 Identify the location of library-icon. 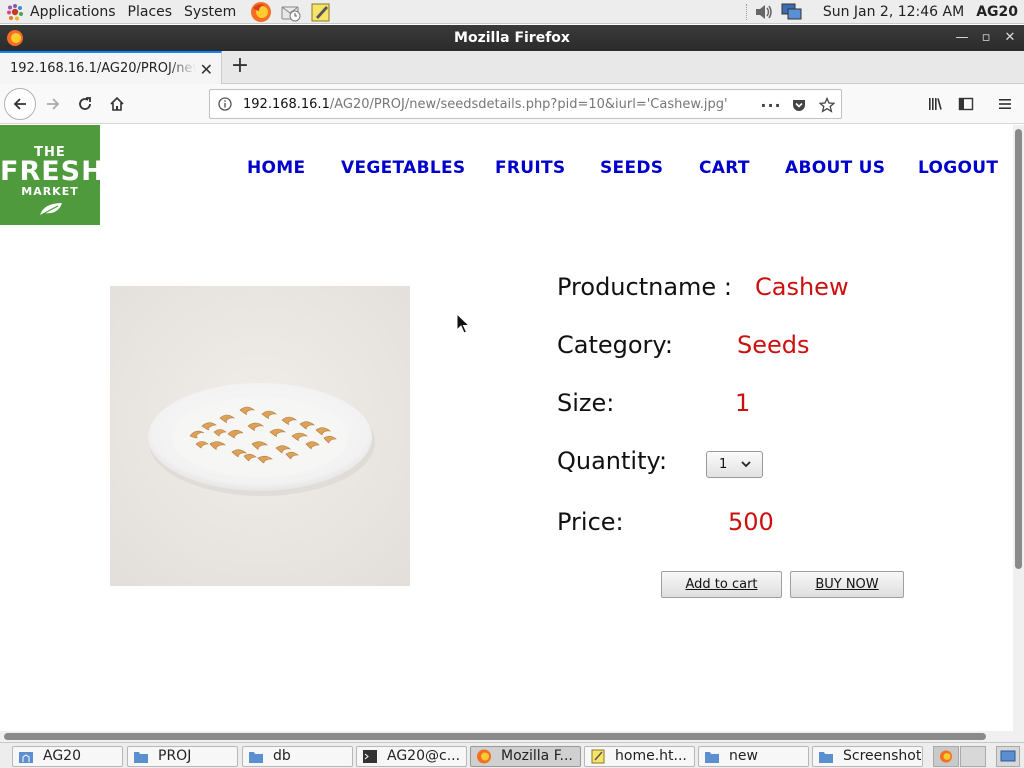
(935, 104).